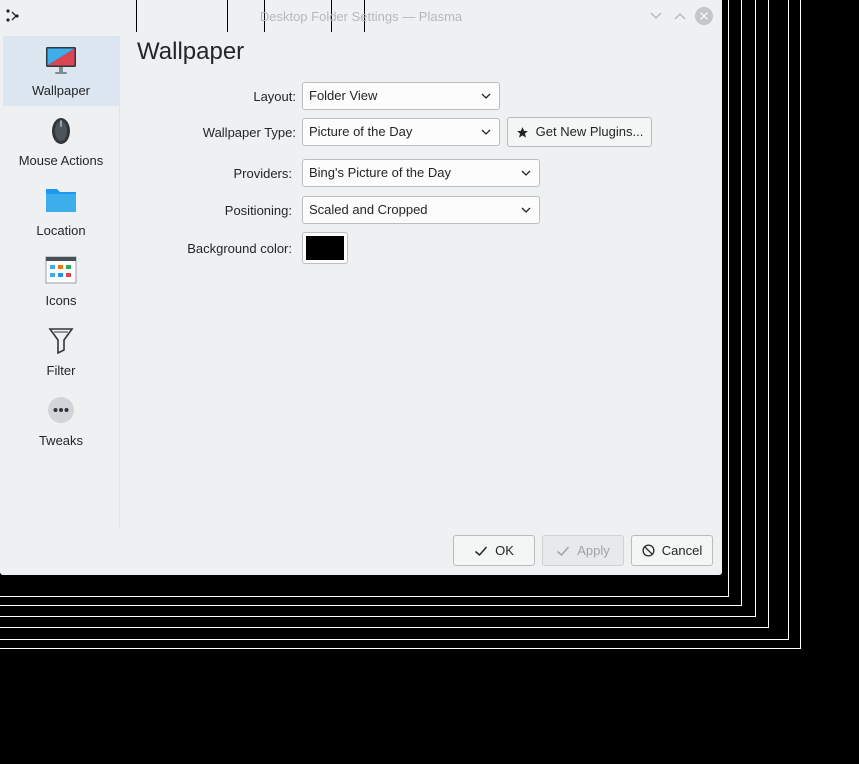 The width and height of the screenshot is (859, 764). Describe the element at coordinates (343, 95) in the screenshot. I see `layout-combo-value: Folder View` at that location.